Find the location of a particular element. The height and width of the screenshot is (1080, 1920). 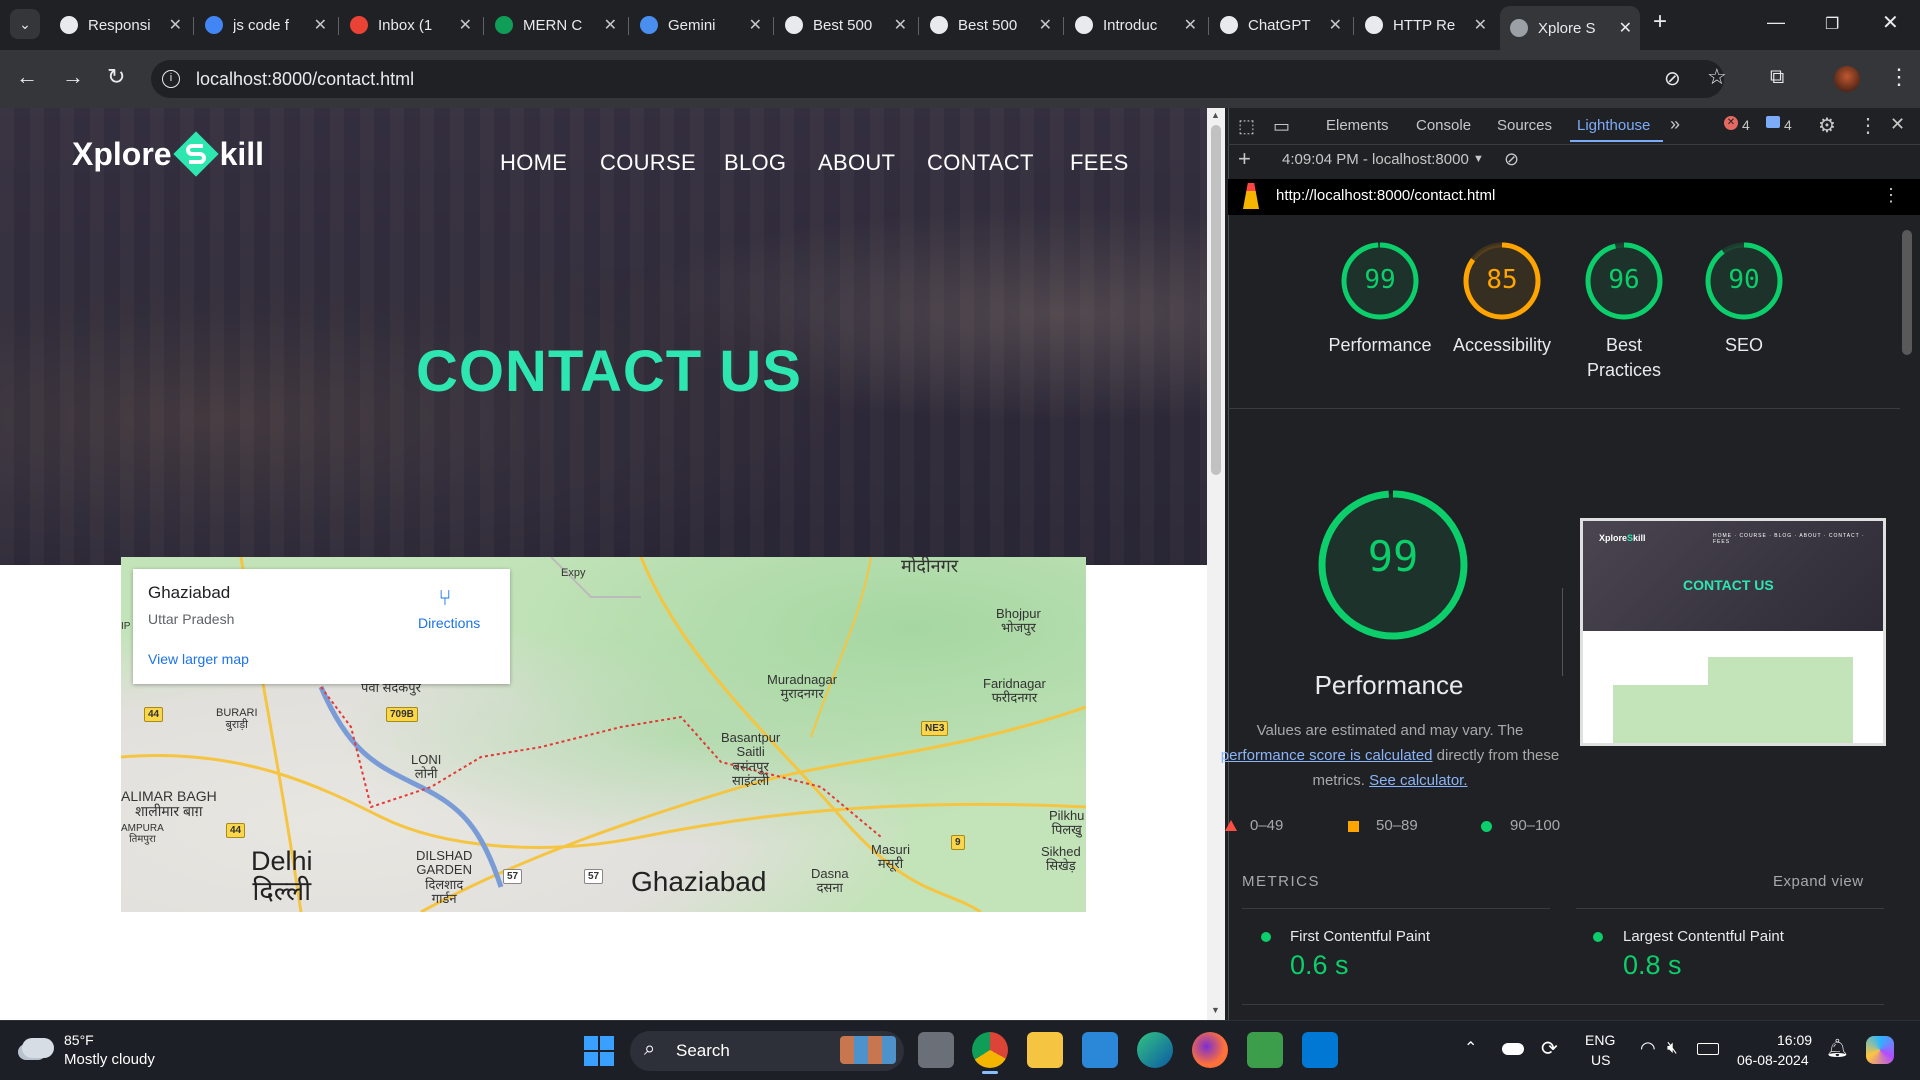

gauge-label: SEO is located at coordinates (1744, 345).